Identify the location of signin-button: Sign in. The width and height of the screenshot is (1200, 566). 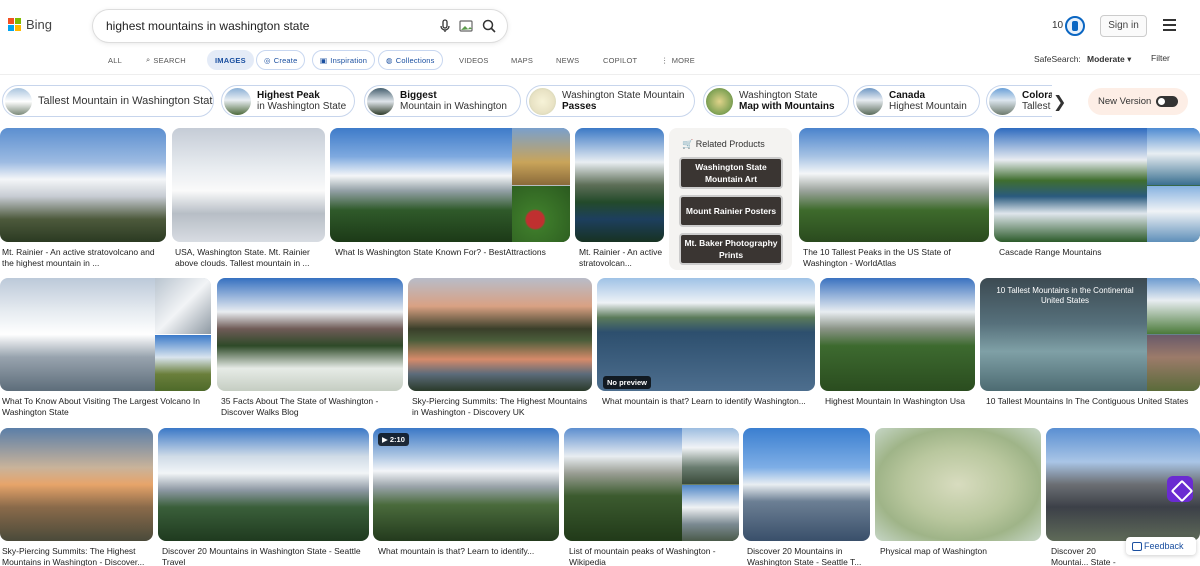
(1123, 26).